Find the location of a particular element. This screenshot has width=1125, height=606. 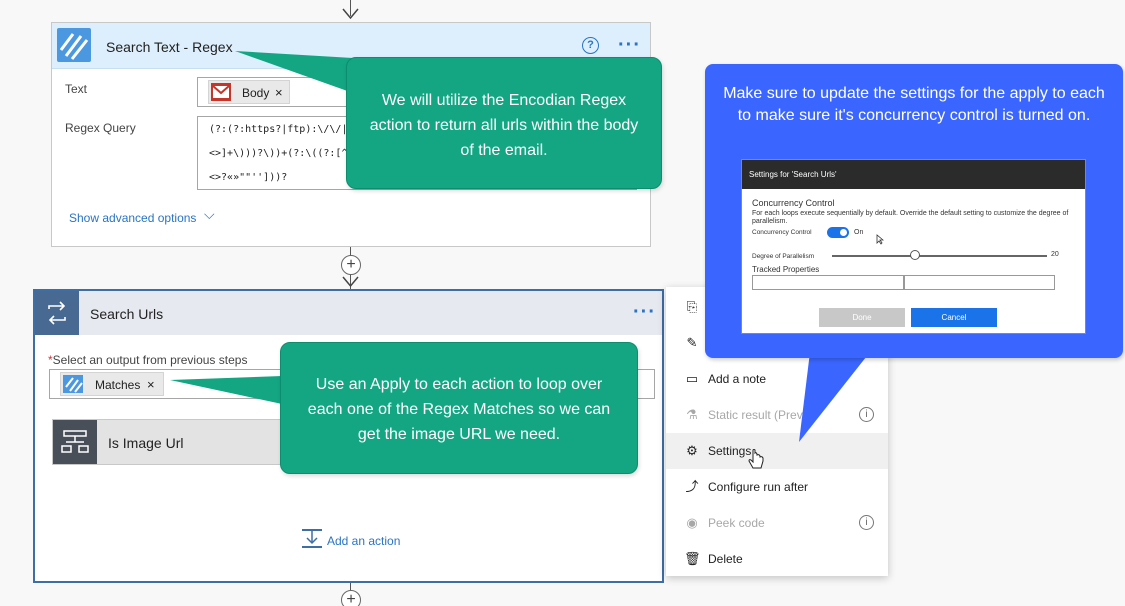

help-icon: ? is located at coordinates (590, 45).